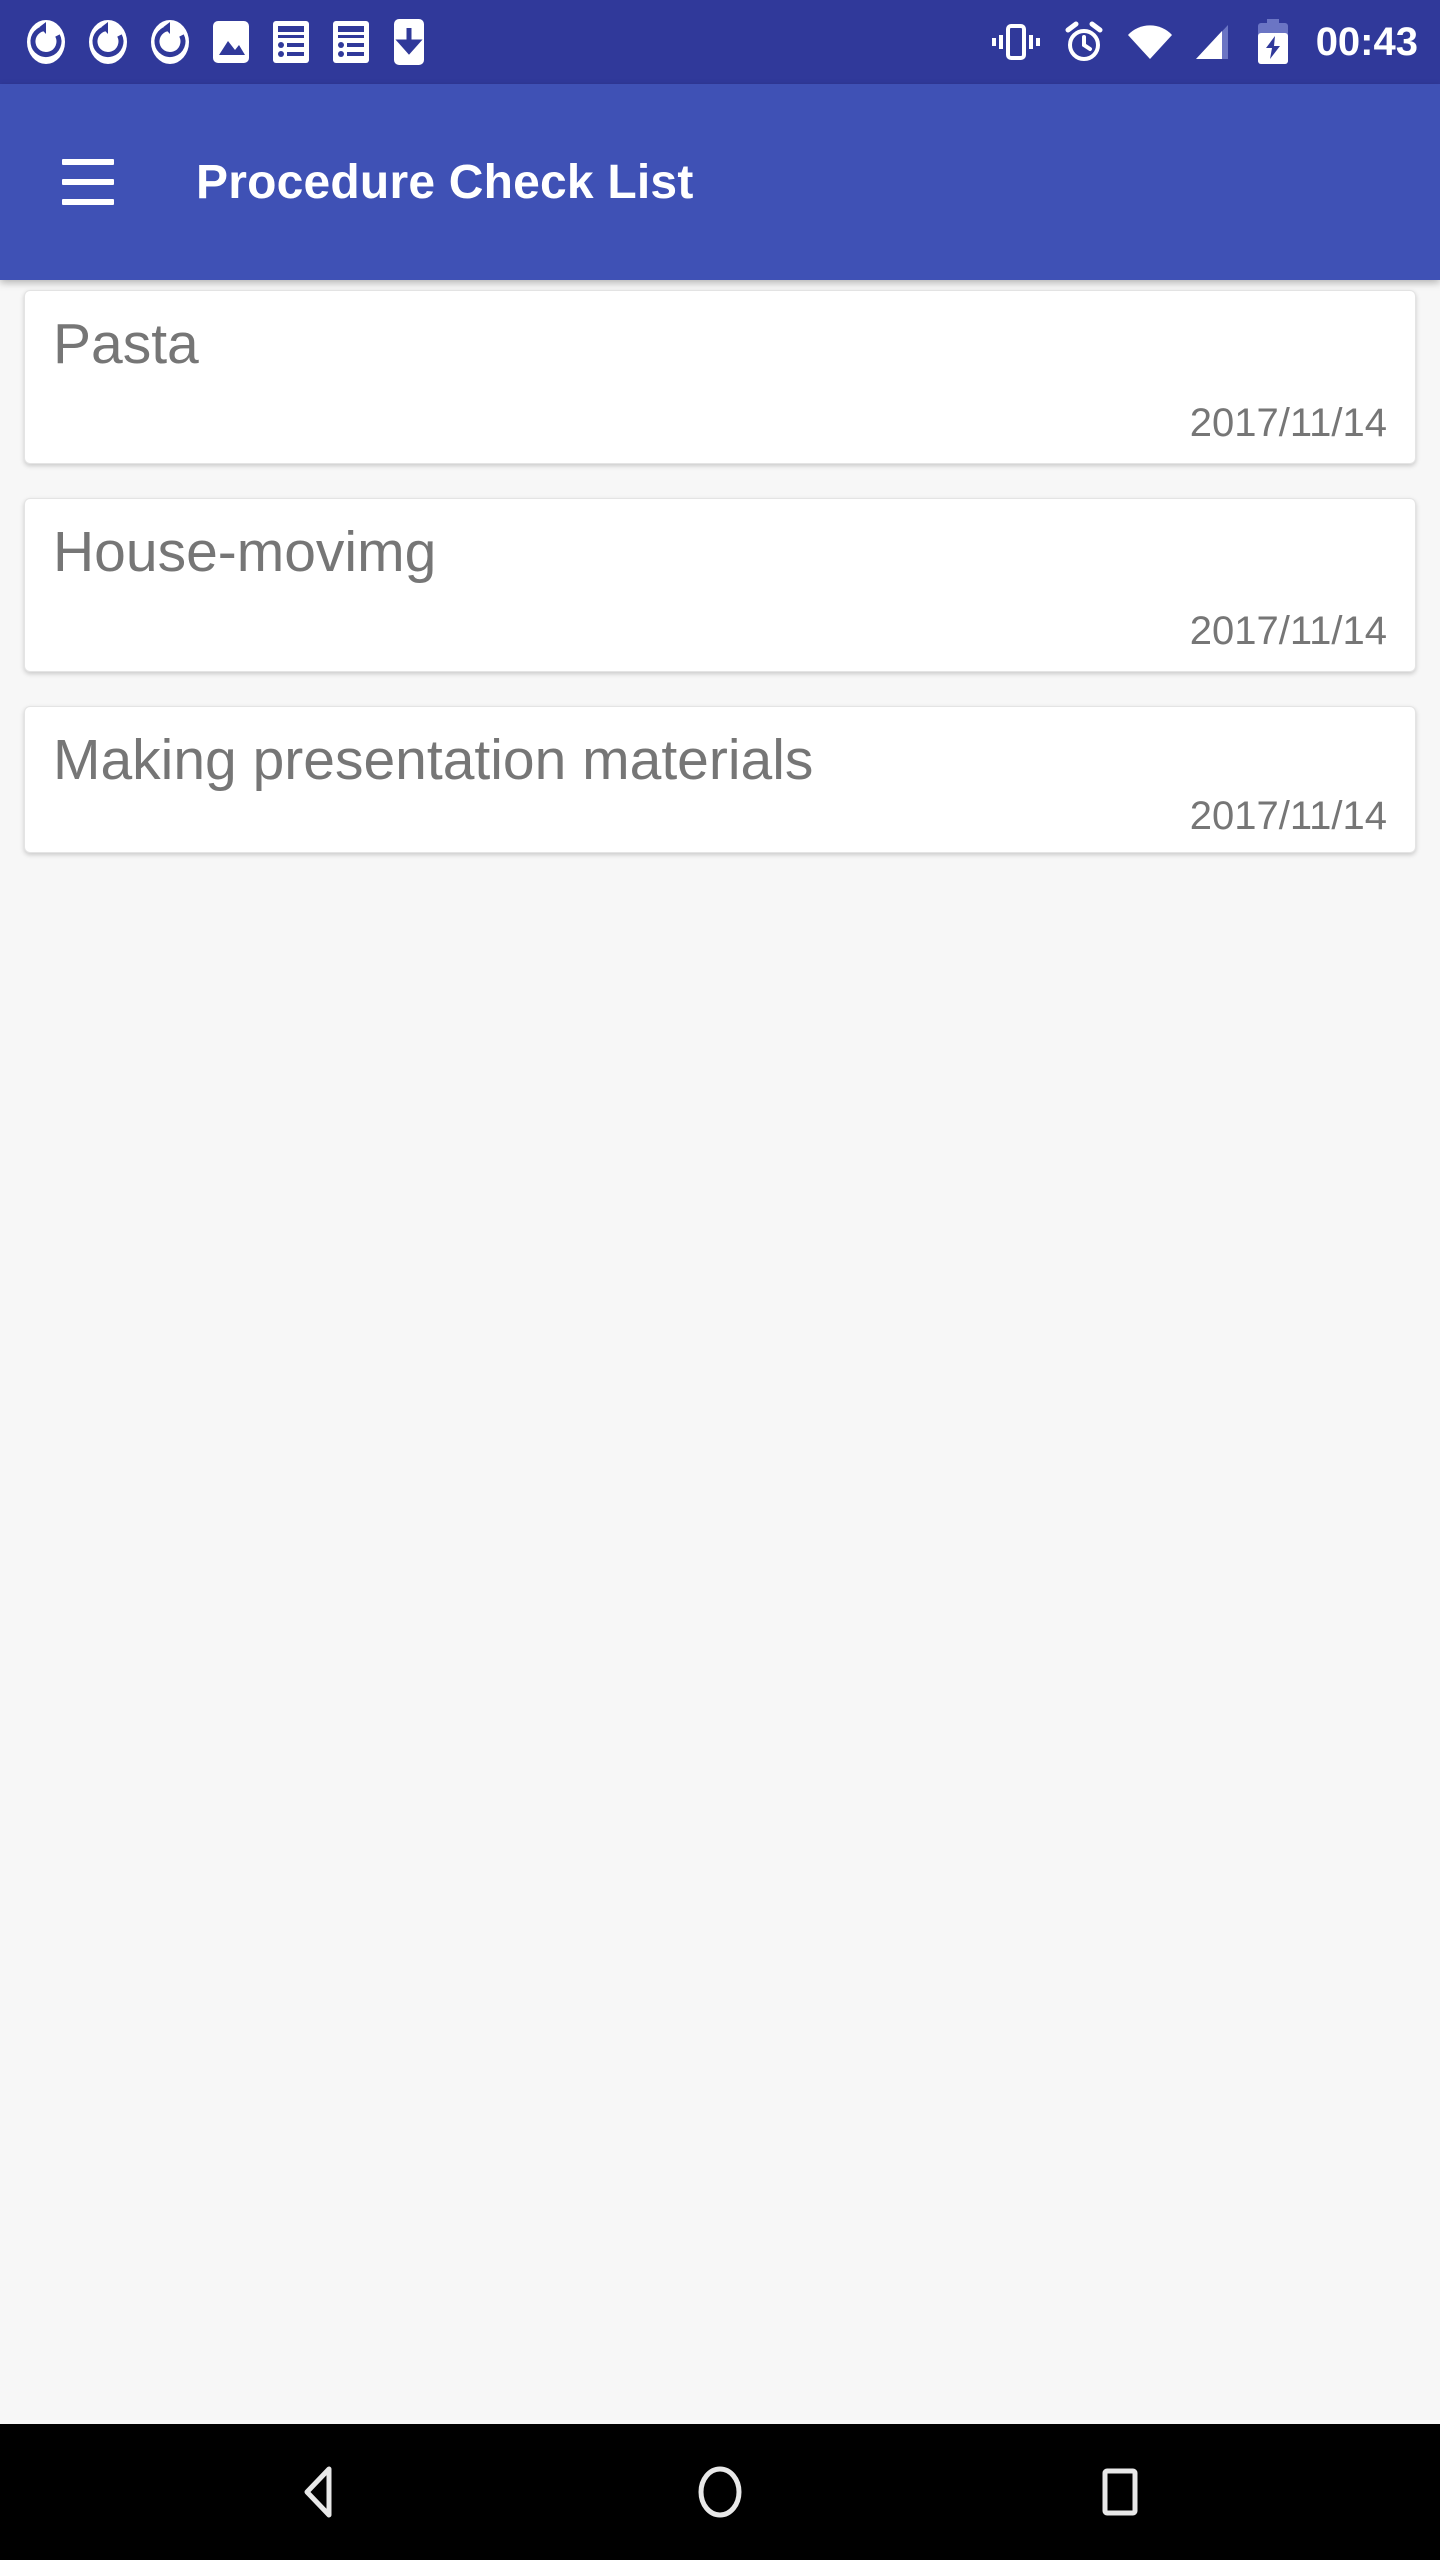 The width and height of the screenshot is (1440, 2560). I want to click on hamburger-menu-icon, so click(88, 182).